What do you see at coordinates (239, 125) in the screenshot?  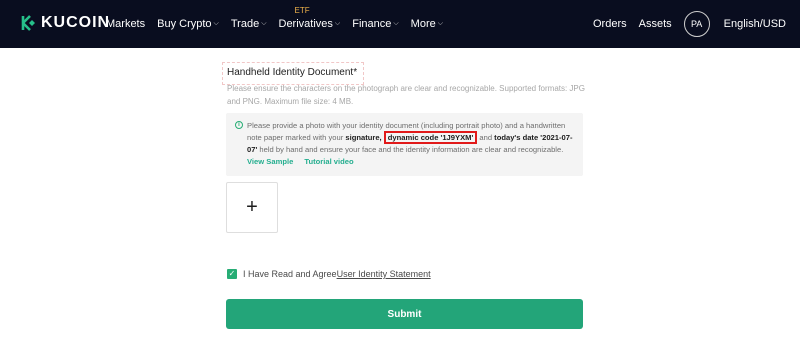 I see `info-icon: i` at bounding box center [239, 125].